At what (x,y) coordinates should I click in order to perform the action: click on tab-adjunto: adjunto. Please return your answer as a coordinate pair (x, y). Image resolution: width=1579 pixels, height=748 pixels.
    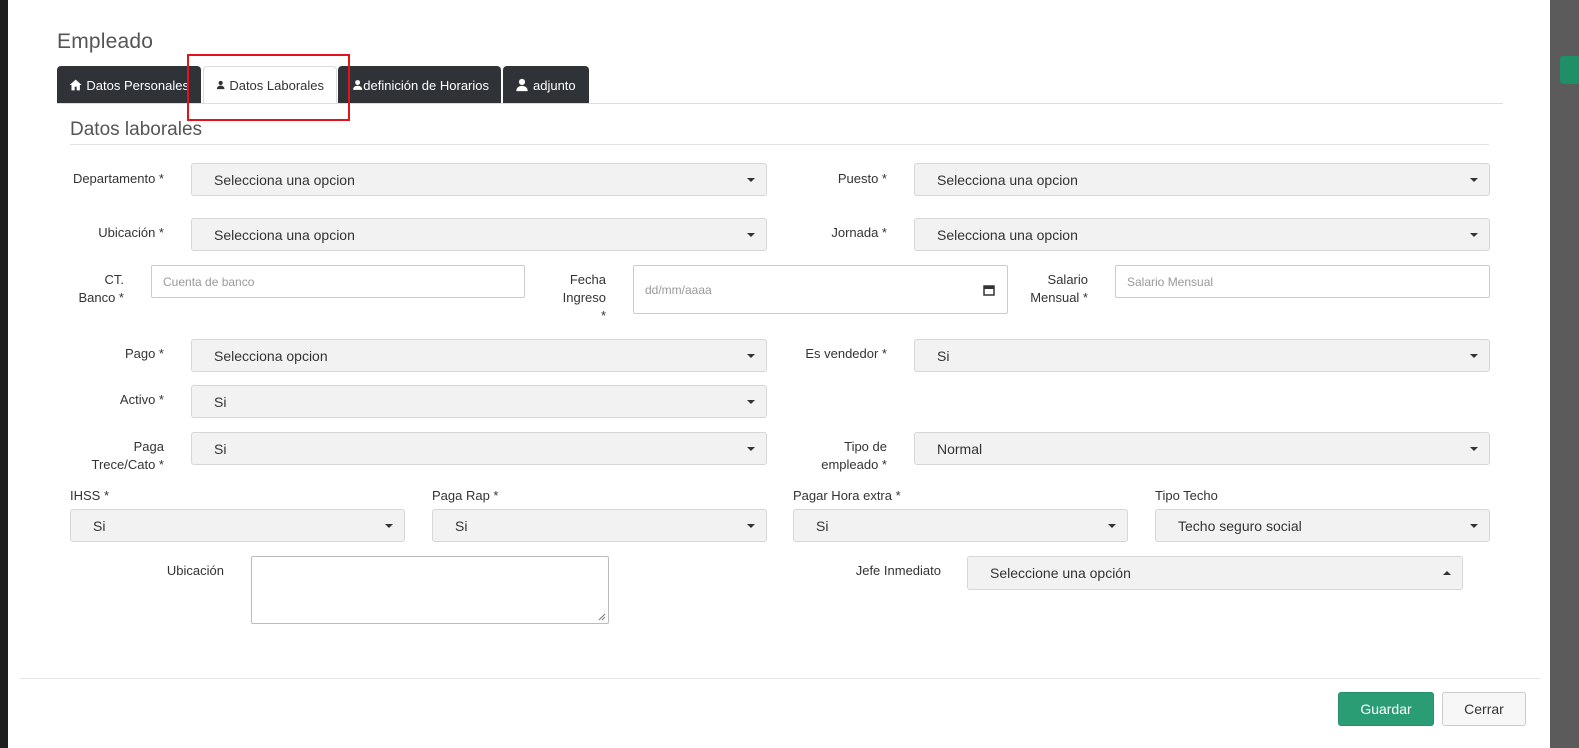
    Looking at the image, I should click on (546, 85).